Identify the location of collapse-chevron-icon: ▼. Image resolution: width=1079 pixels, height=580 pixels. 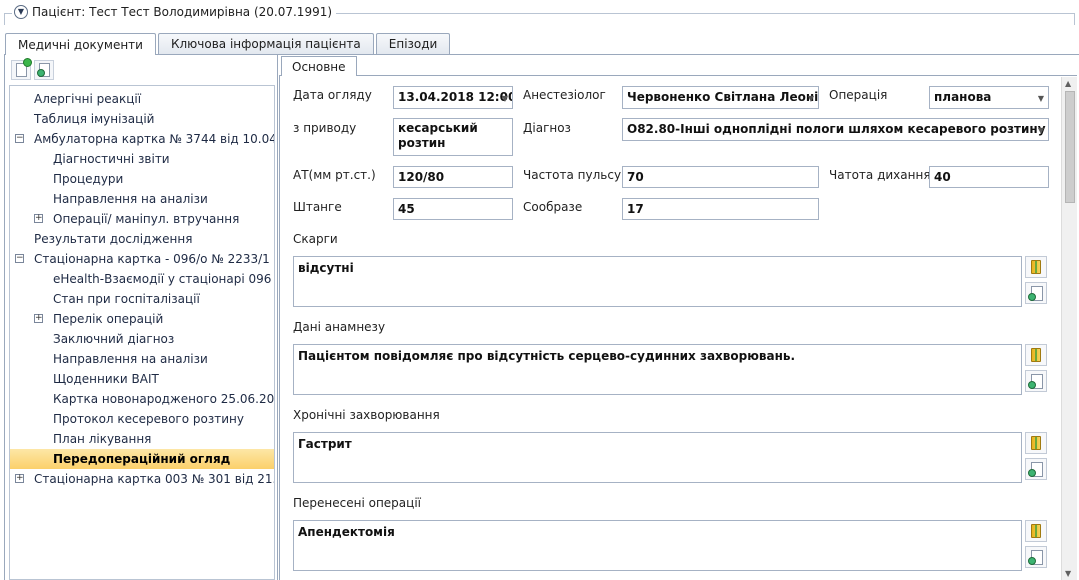
(21, 12).